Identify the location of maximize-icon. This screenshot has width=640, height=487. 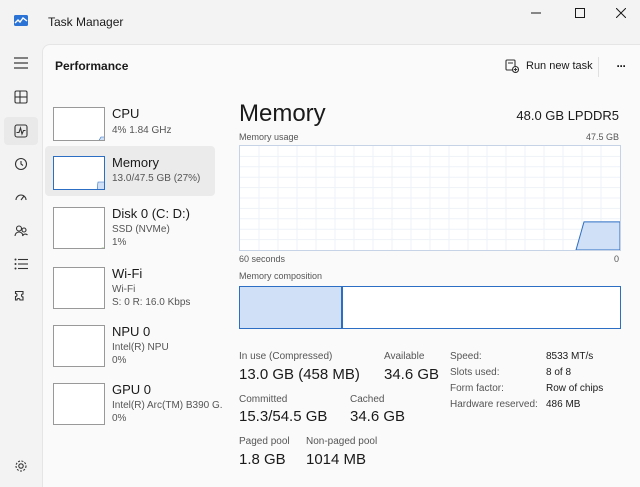
(580, 13).